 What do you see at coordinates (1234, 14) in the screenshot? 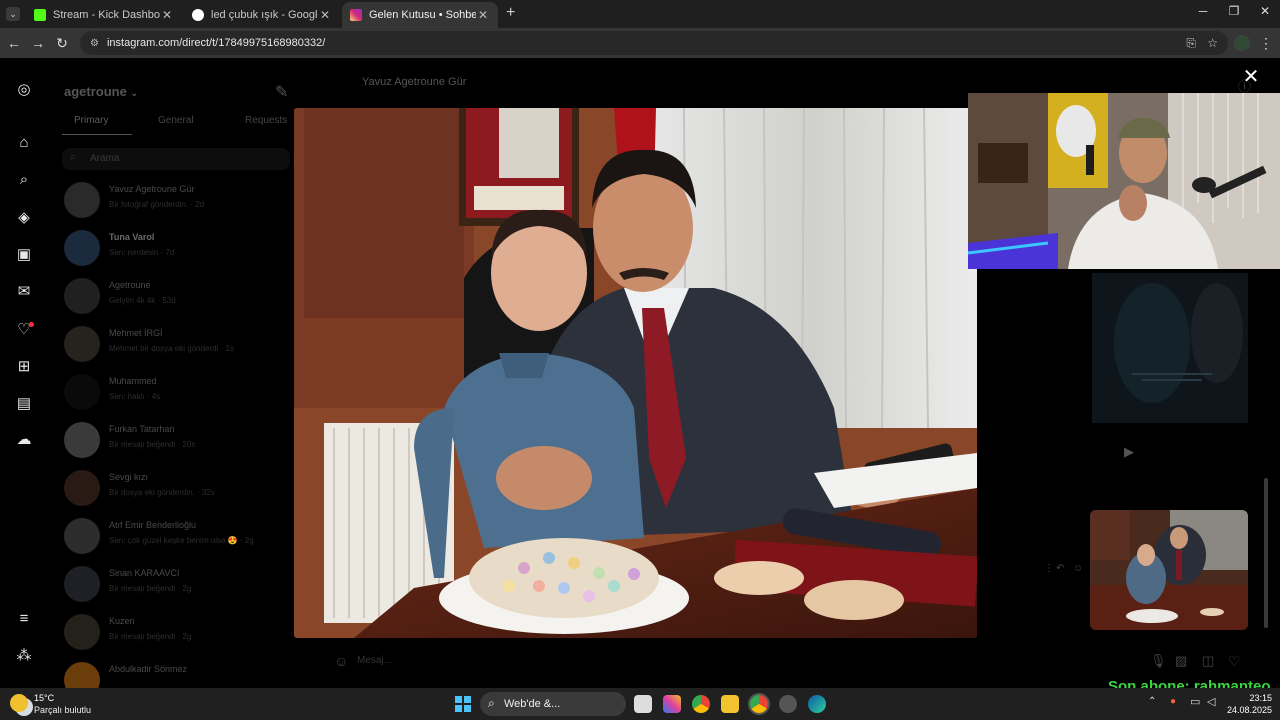
I see `restore-icon: ❐` at bounding box center [1234, 14].